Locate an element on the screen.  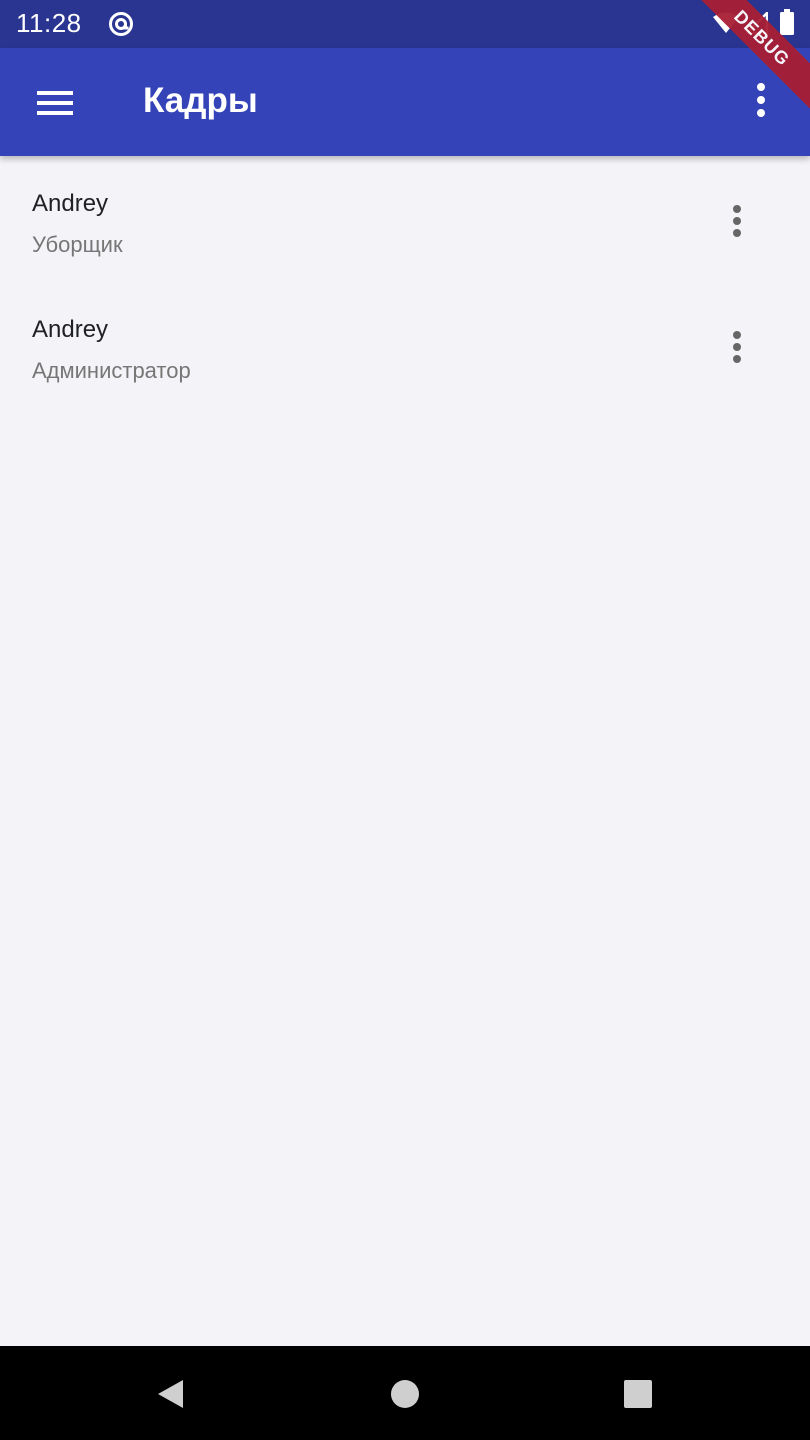
at-sign-icon is located at coordinates (121, 24).